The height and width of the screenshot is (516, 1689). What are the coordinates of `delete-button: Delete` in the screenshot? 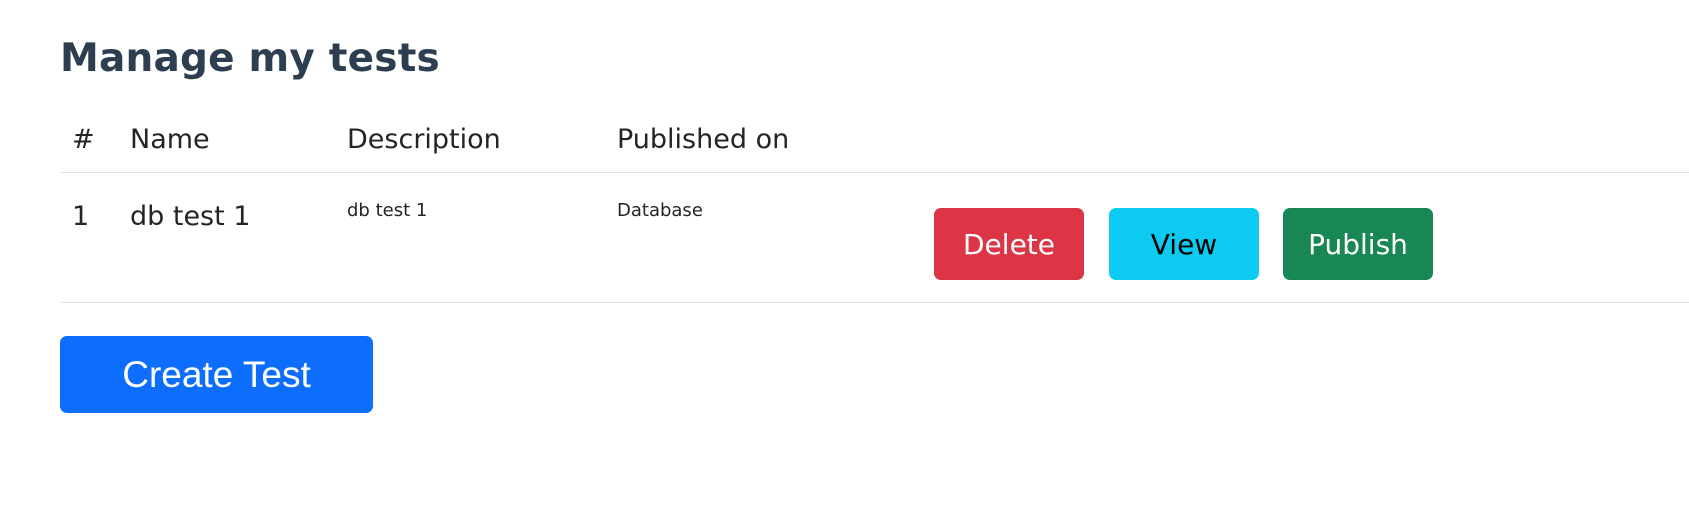 It's located at (1009, 244).